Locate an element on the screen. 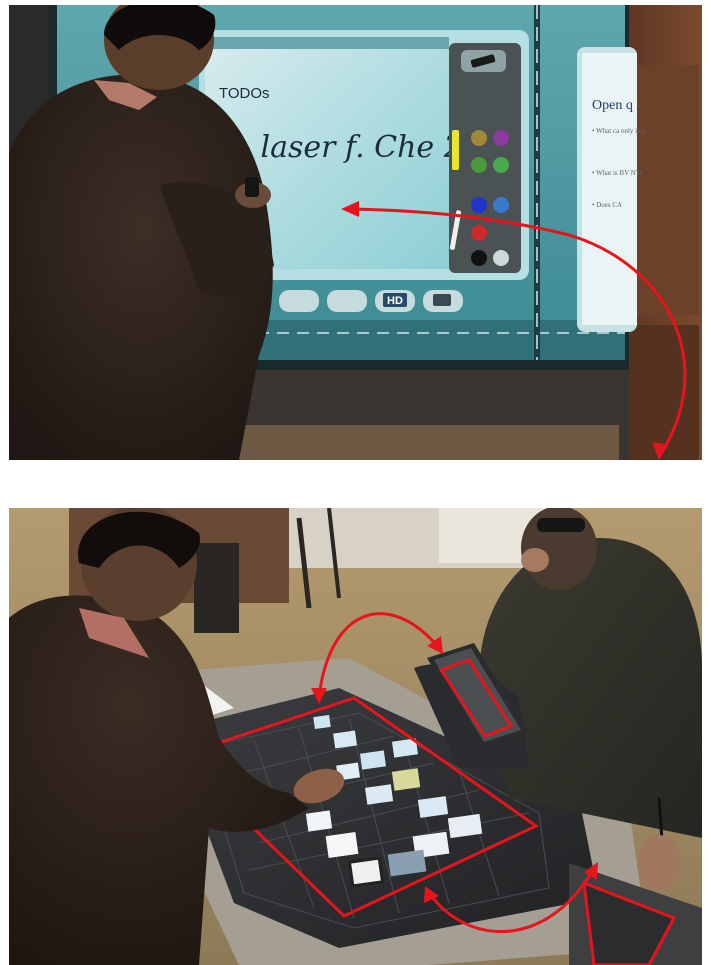  color-palette is located at coordinates (485, 158).